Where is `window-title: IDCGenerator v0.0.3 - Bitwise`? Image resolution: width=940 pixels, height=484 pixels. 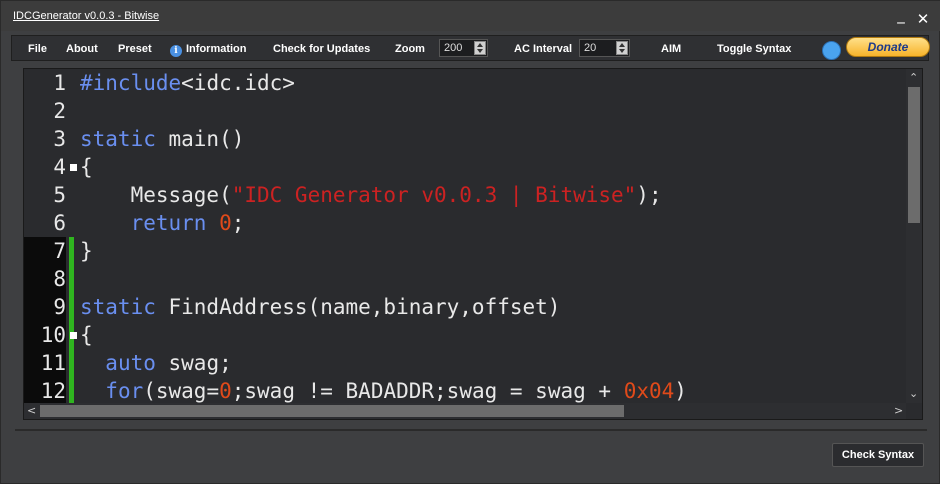 window-title: IDCGenerator v0.0.3 - Bitwise is located at coordinates (86, 16).